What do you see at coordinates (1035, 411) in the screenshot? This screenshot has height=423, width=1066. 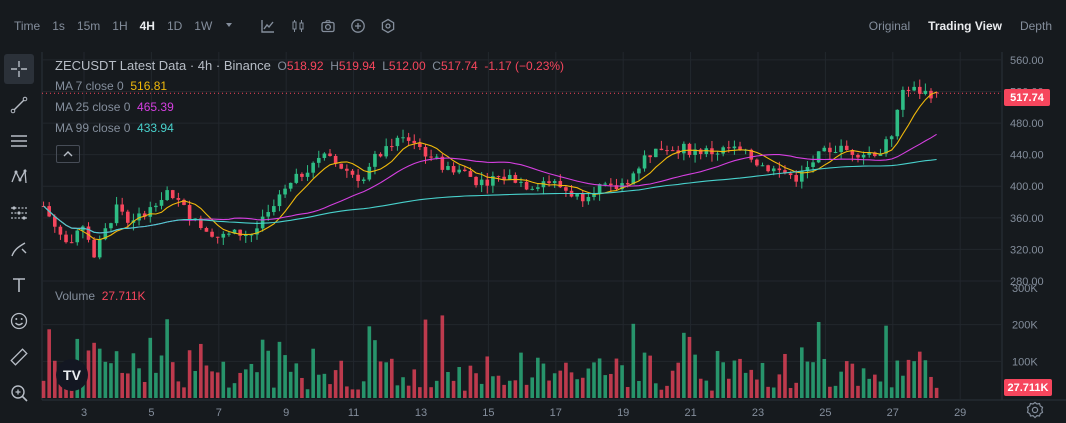 I see `chart-settings-button` at bounding box center [1035, 411].